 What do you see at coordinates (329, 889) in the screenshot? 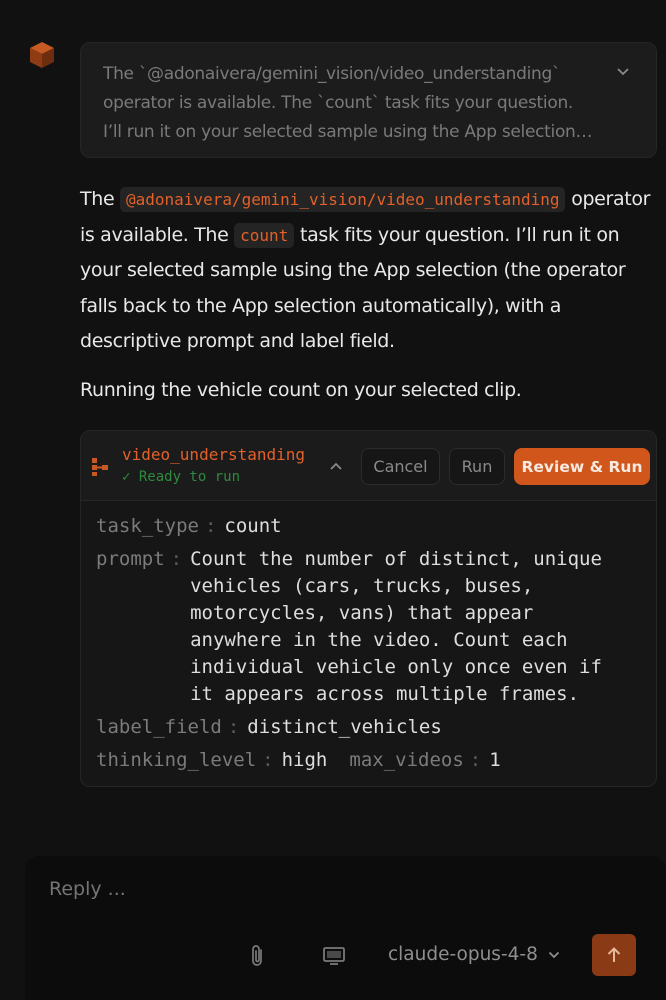
I see `reply-input` at bounding box center [329, 889].